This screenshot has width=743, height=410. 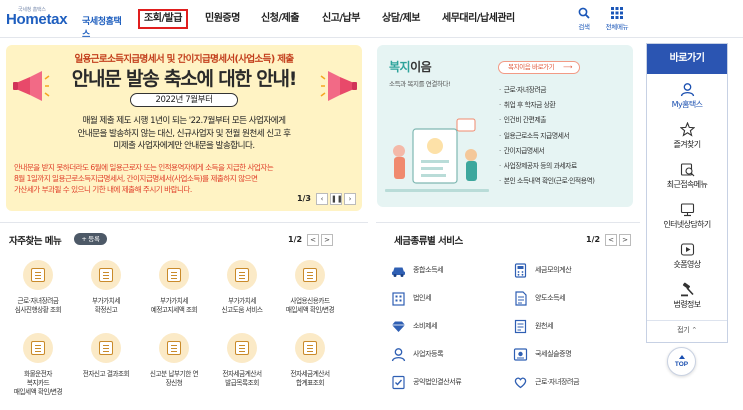 What do you see at coordinates (547, 90) in the screenshot?
I see `welfare-link-item: 근로·자녀장려금` at bounding box center [547, 90].